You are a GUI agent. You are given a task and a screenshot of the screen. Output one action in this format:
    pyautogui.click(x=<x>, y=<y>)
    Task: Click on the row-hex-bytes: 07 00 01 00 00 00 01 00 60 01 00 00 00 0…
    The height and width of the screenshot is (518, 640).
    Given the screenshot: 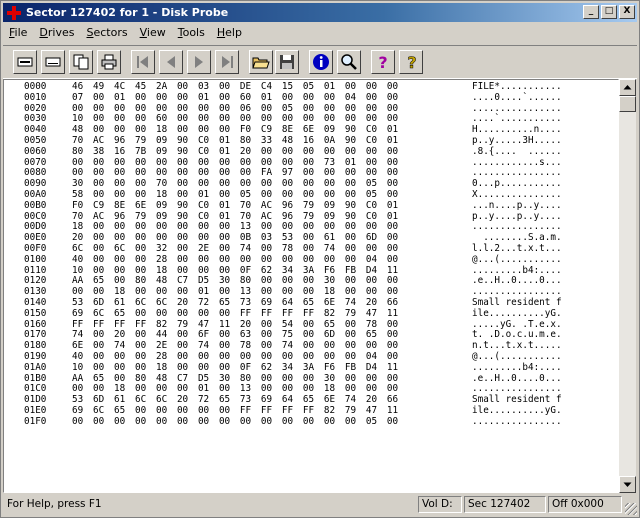 What is the action you would take?
    pyautogui.click(x=272, y=98)
    